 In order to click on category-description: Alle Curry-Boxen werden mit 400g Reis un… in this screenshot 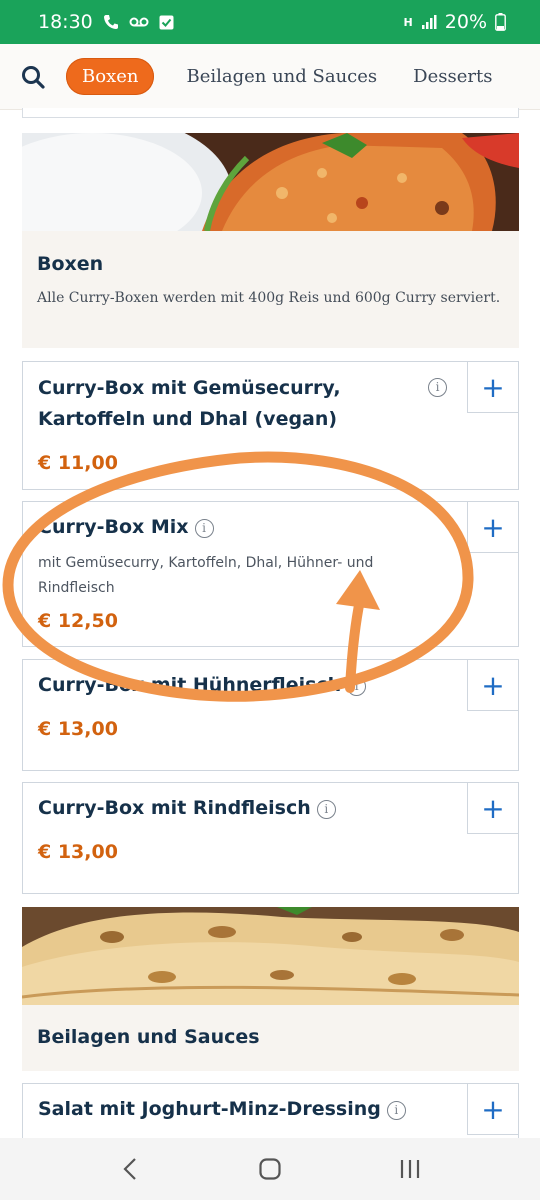, I will do `click(269, 298)`.